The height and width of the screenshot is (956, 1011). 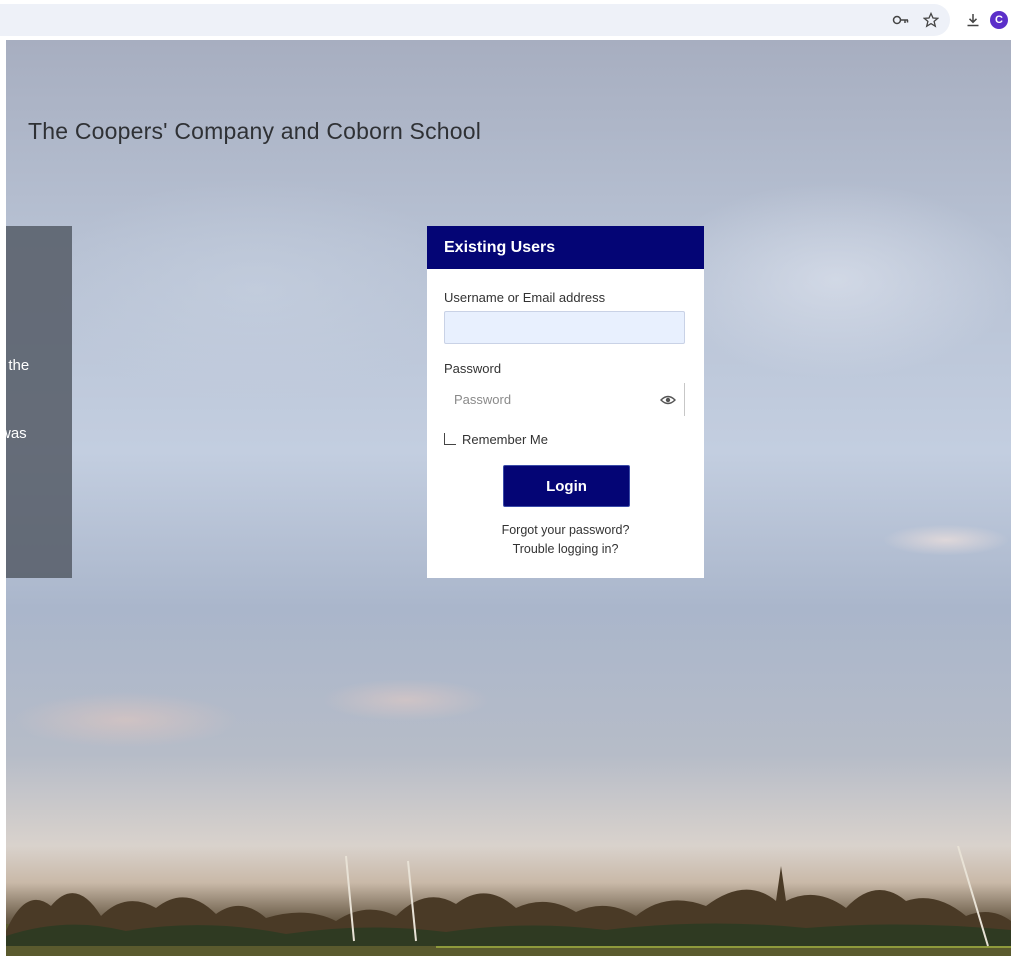 I want to click on profile-icon: C, so click(x=999, y=20).